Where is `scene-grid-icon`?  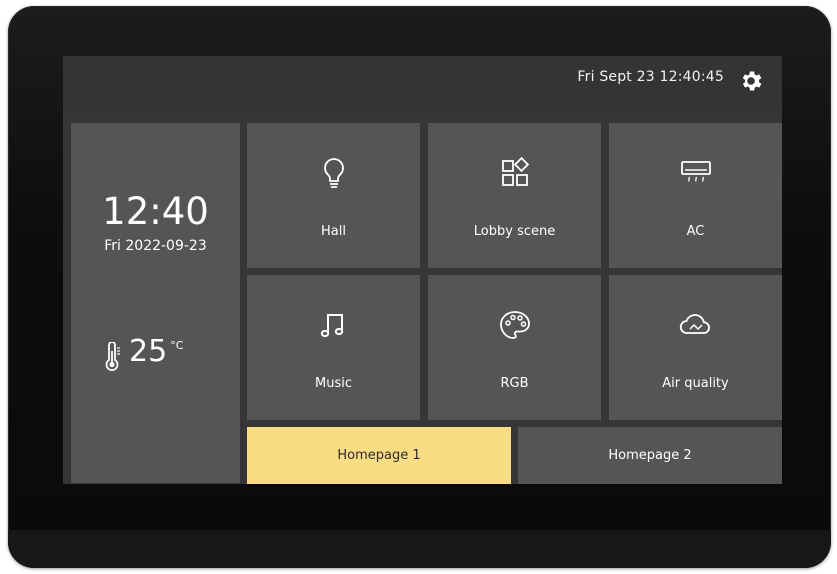
scene-grid-icon is located at coordinates (515, 171).